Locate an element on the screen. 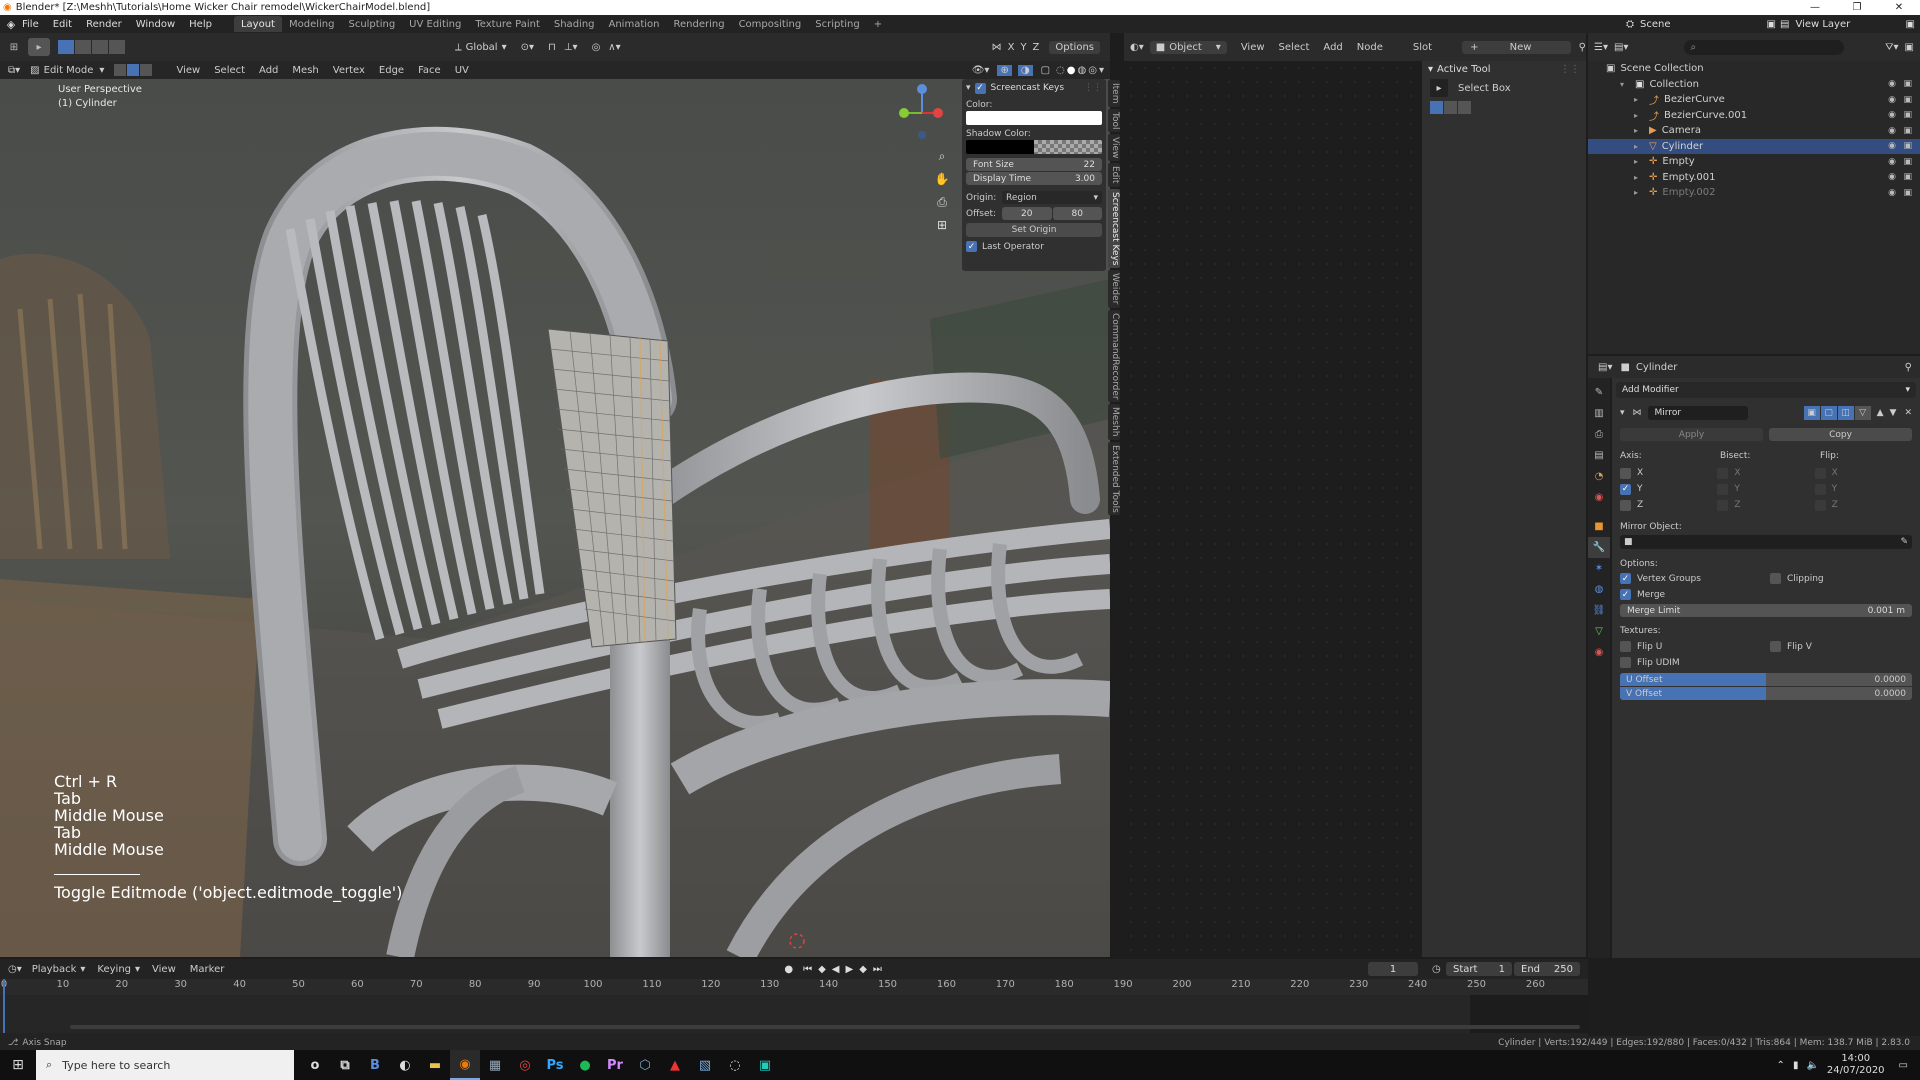 Image resolution: width=1920 pixels, height=1080 pixels. new-scene-icon: ▣ is located at coordinates (1771, 24).